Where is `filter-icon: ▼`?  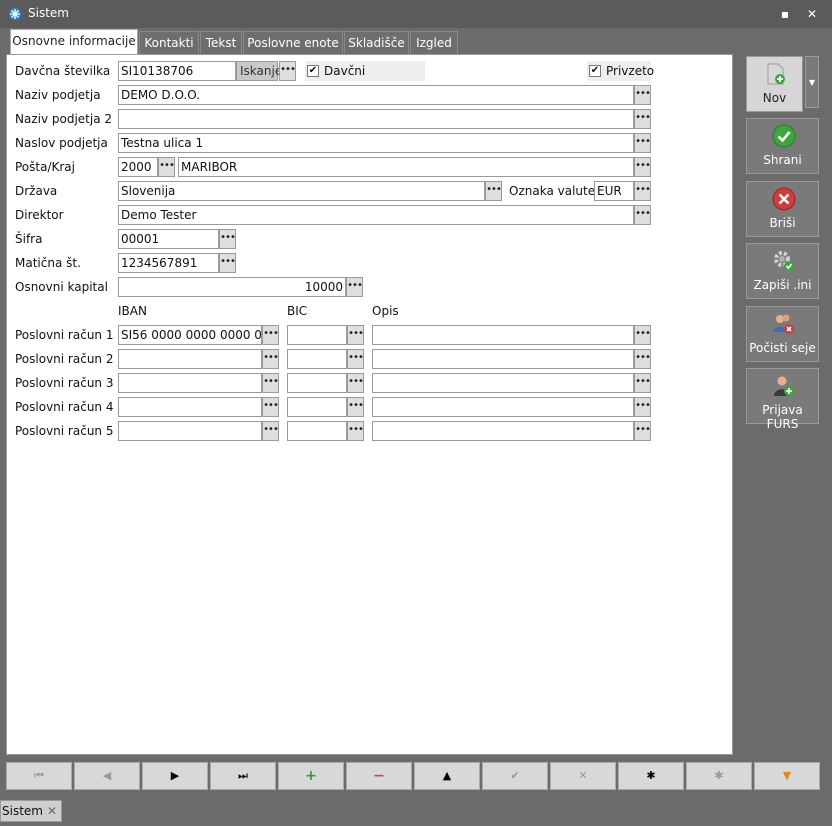
filter-icon: ▼ is located at coordinates (787, 775).